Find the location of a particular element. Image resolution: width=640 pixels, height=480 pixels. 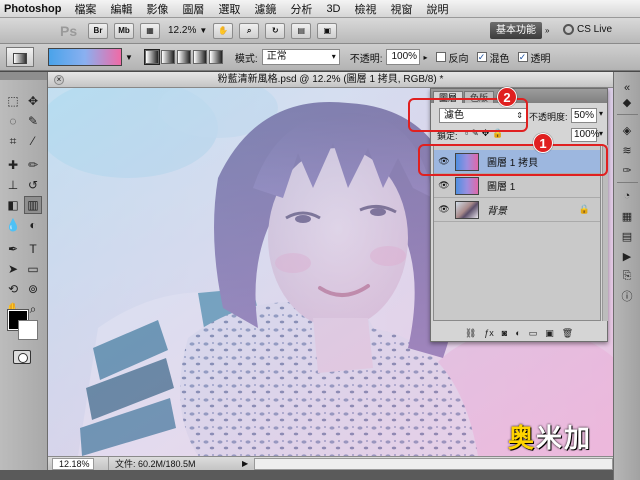

swatches-panel-icon: ▦ is located at coordinates (627, 216).